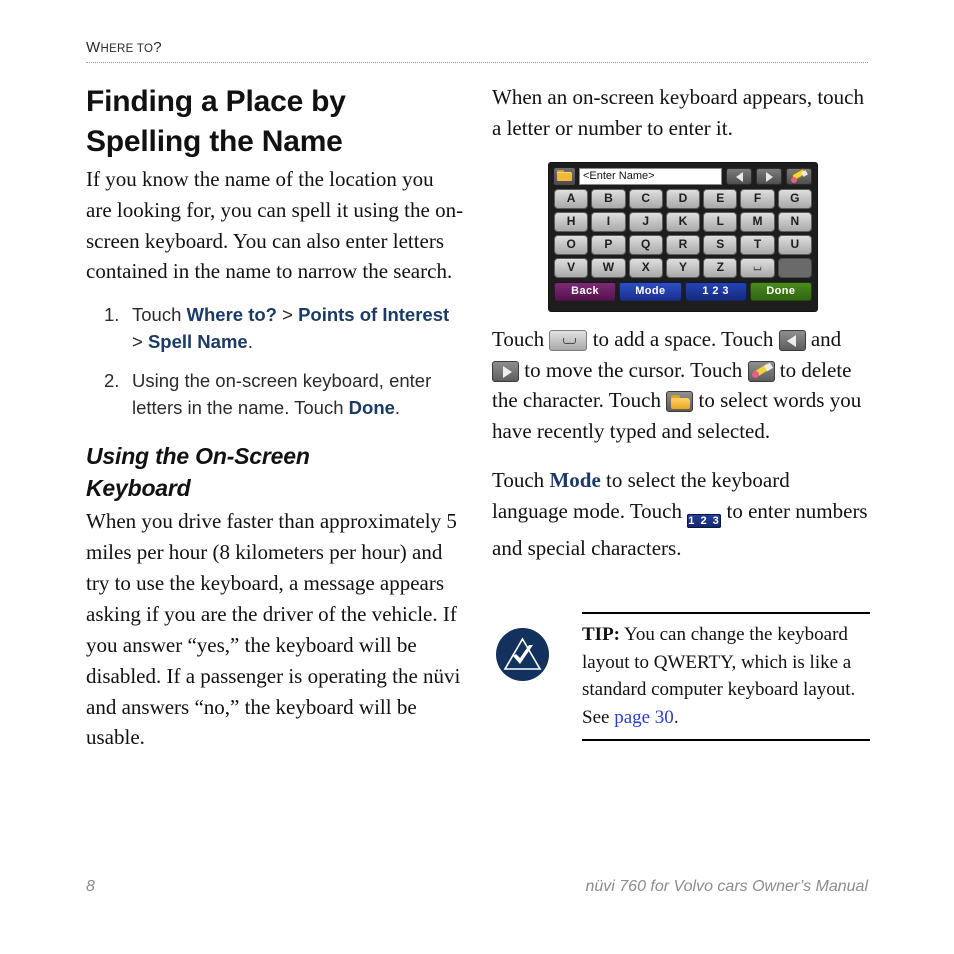 The image size is (954, 954). What do you see at coordinates (633, 369) in the screenshot?
I see `icons-para-part4: to move the cursor. Touch` at bounding box center [633, 369].